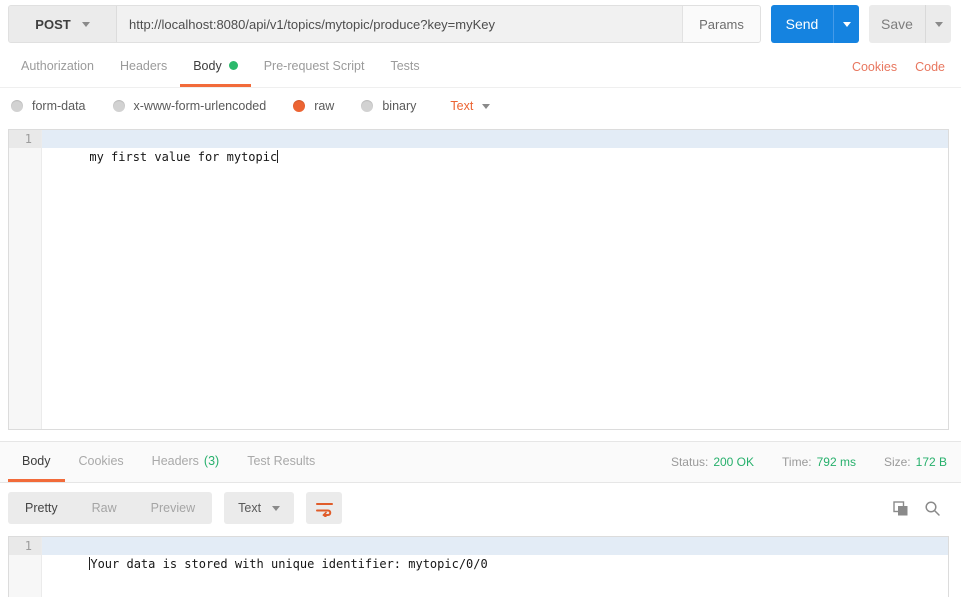  Describe the element at coordinates (399, 106) in the screenshot. I see `radio-label: binary` at that location.